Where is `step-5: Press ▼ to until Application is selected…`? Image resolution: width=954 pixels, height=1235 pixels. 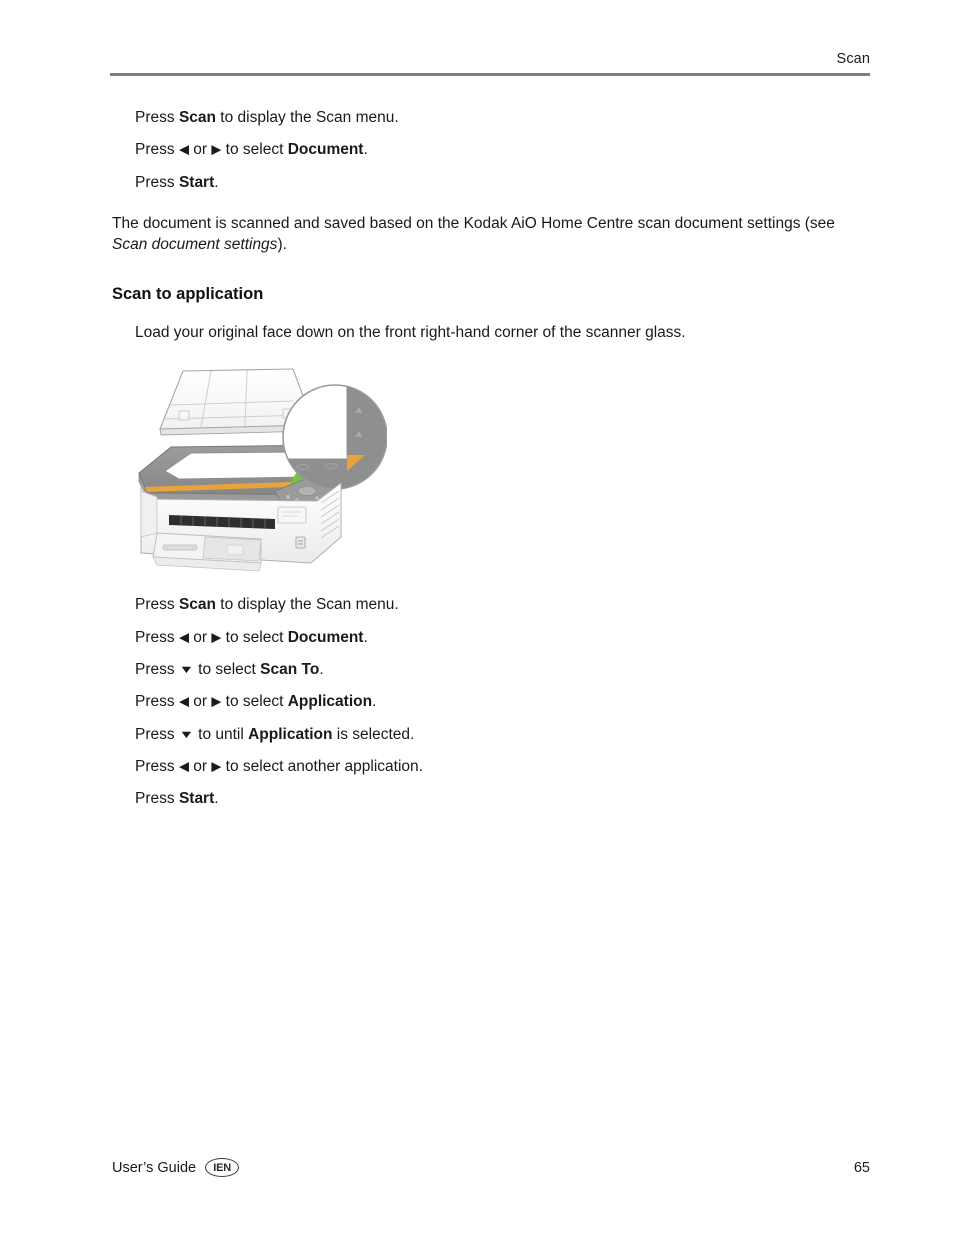 step-5: Press ▼ to until Application is selected… is located at coordinates (492, 734).